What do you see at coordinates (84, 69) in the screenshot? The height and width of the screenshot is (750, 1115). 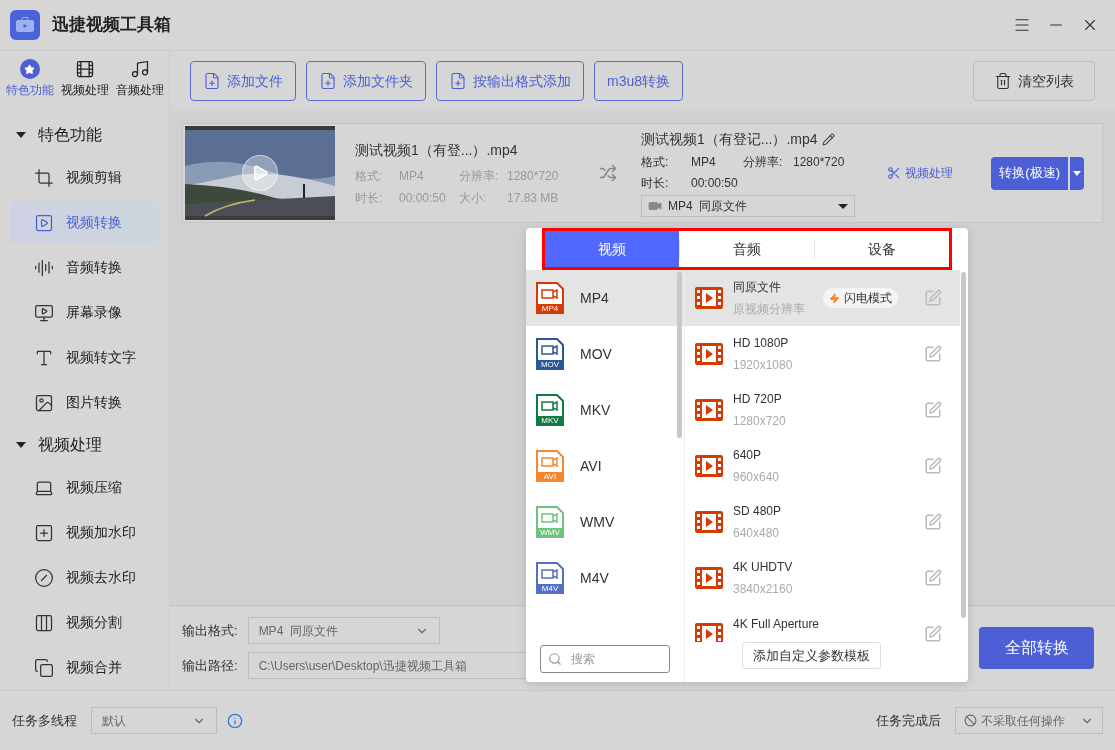 I see `film-strip-icon` at bounding box center [84, 69].